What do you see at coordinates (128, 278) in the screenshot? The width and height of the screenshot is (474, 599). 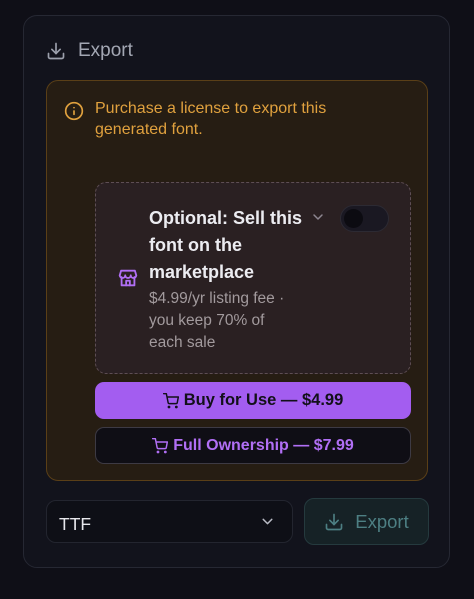 I see `store-icon` at bounding box center [128, 278].